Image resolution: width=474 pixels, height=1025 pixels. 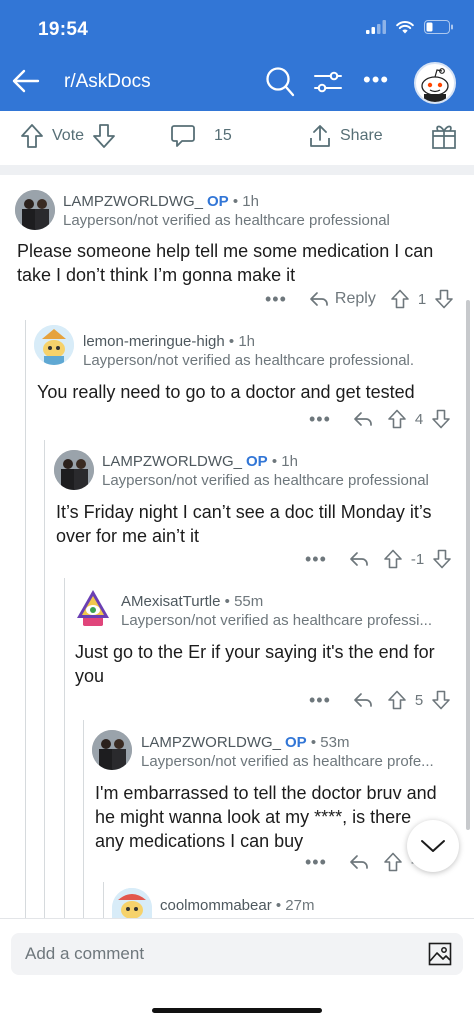 I want to click on reply-label: Reply, so click(x=355, y=298).